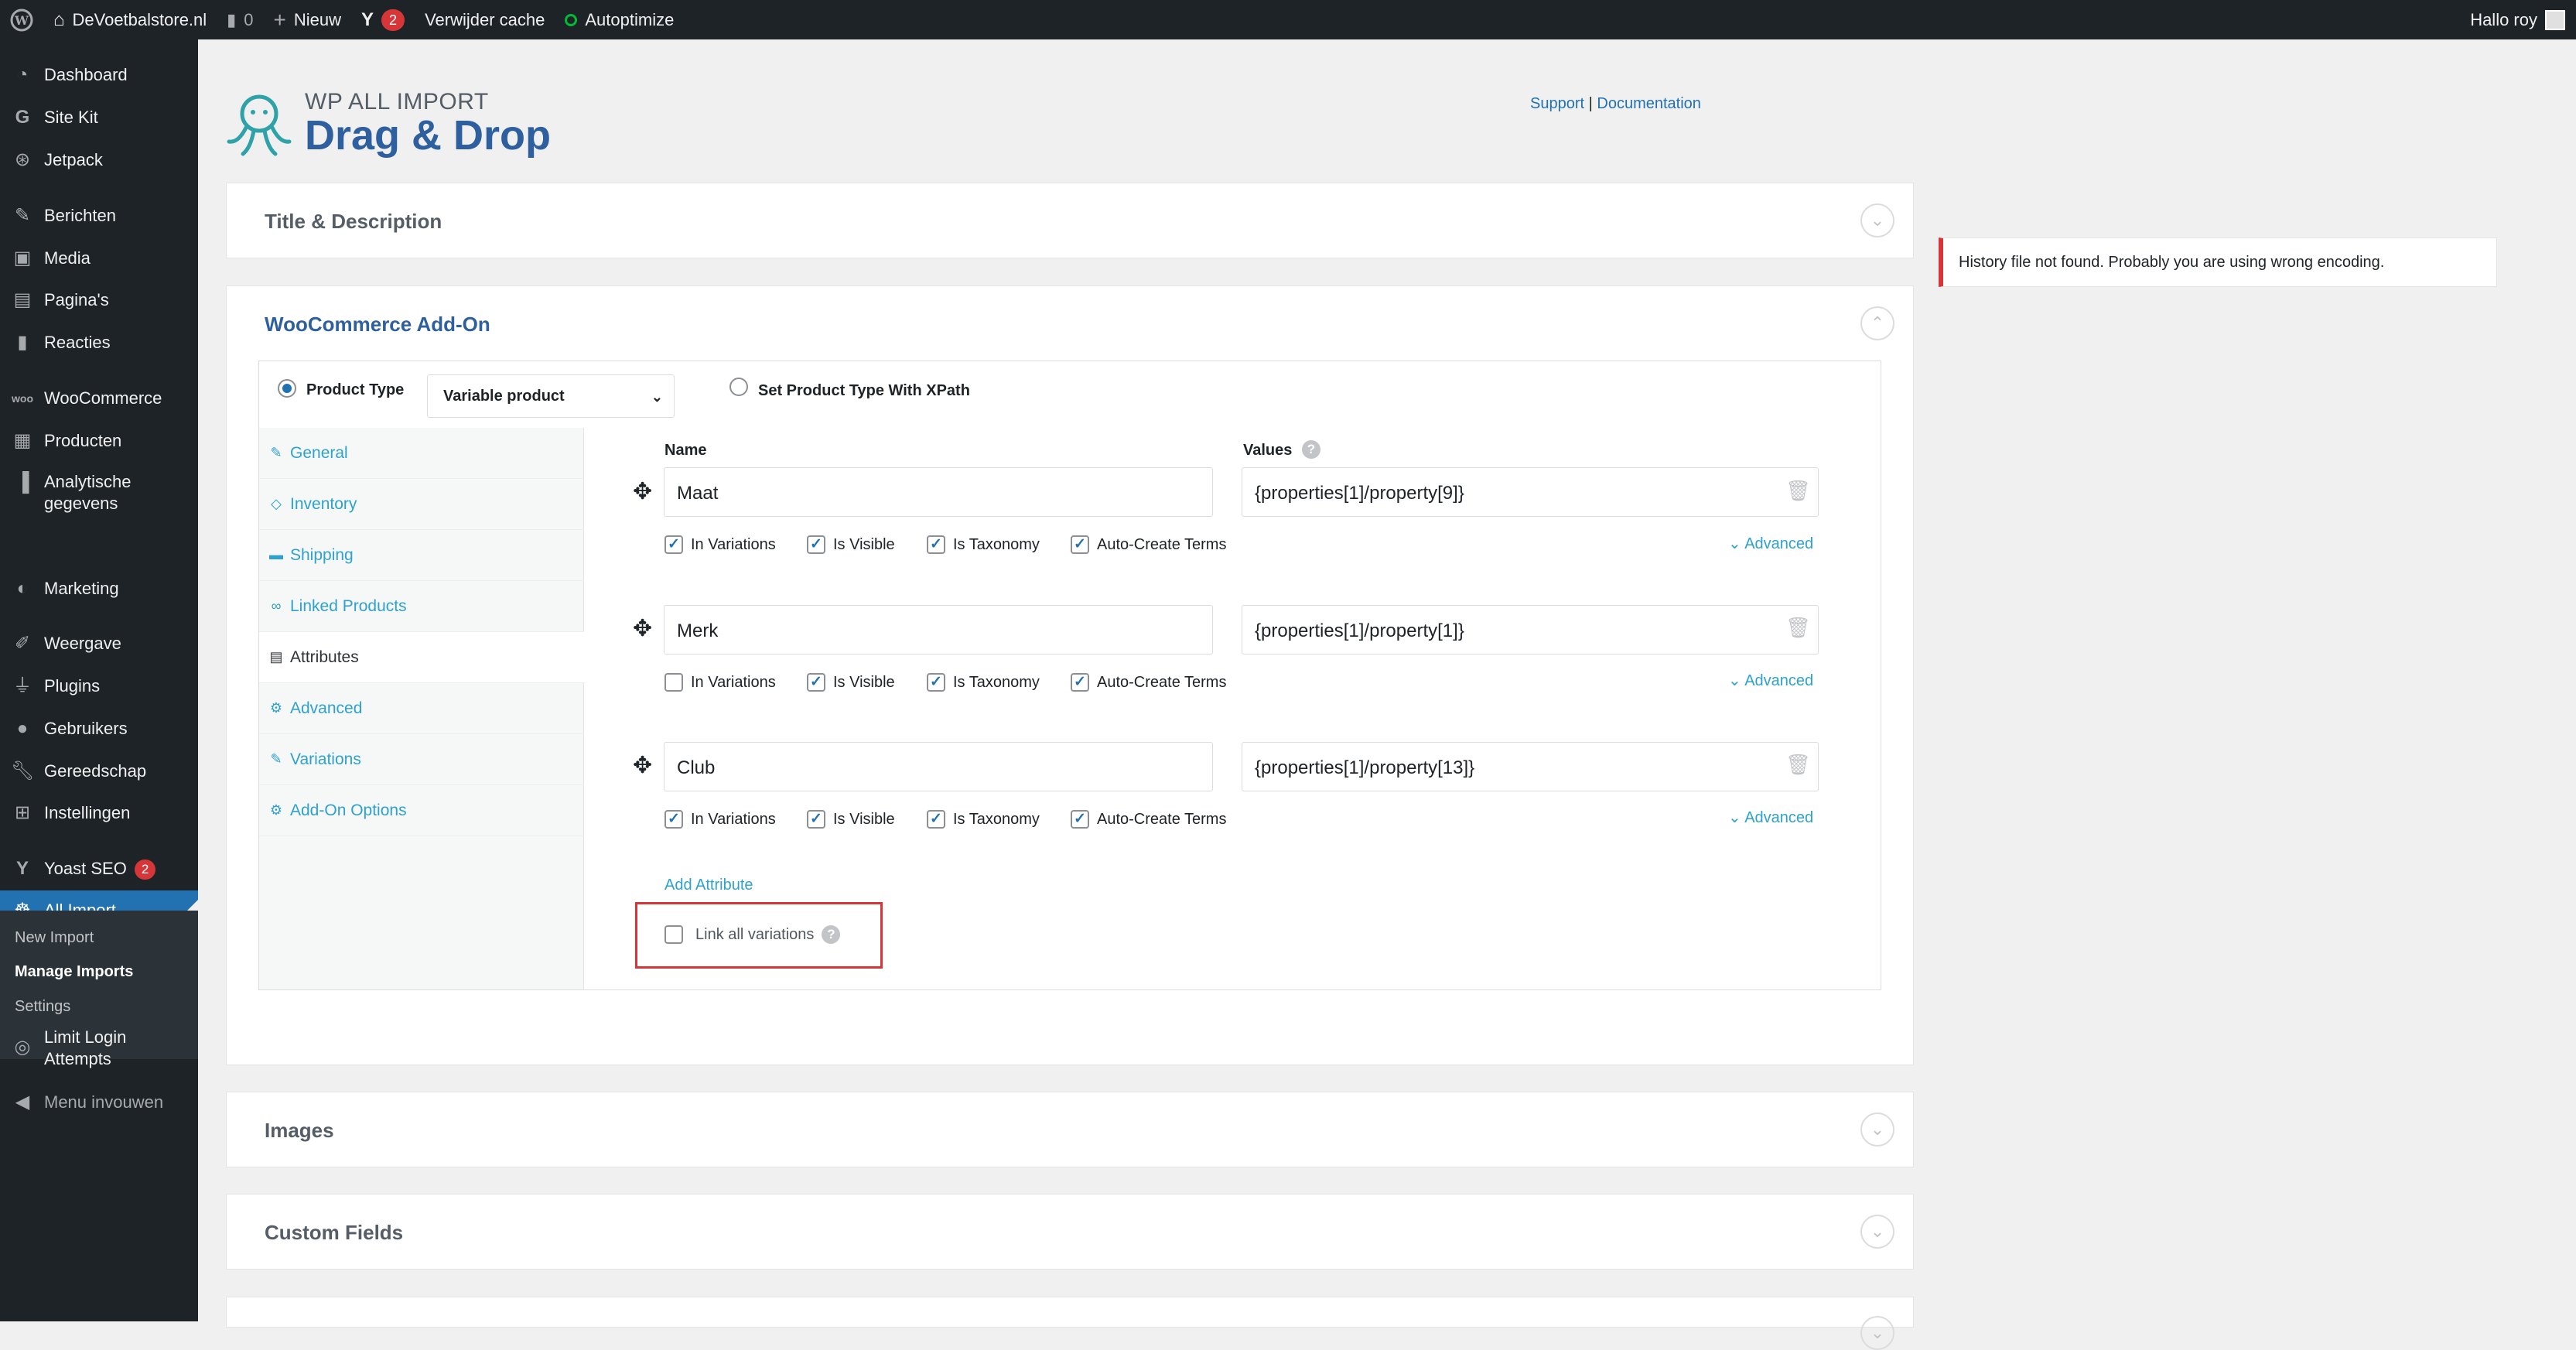  Describe the element at coordinates (99, 300) in the screenshot. I see `menu-paginas: ▤ Pagina's` at that location.